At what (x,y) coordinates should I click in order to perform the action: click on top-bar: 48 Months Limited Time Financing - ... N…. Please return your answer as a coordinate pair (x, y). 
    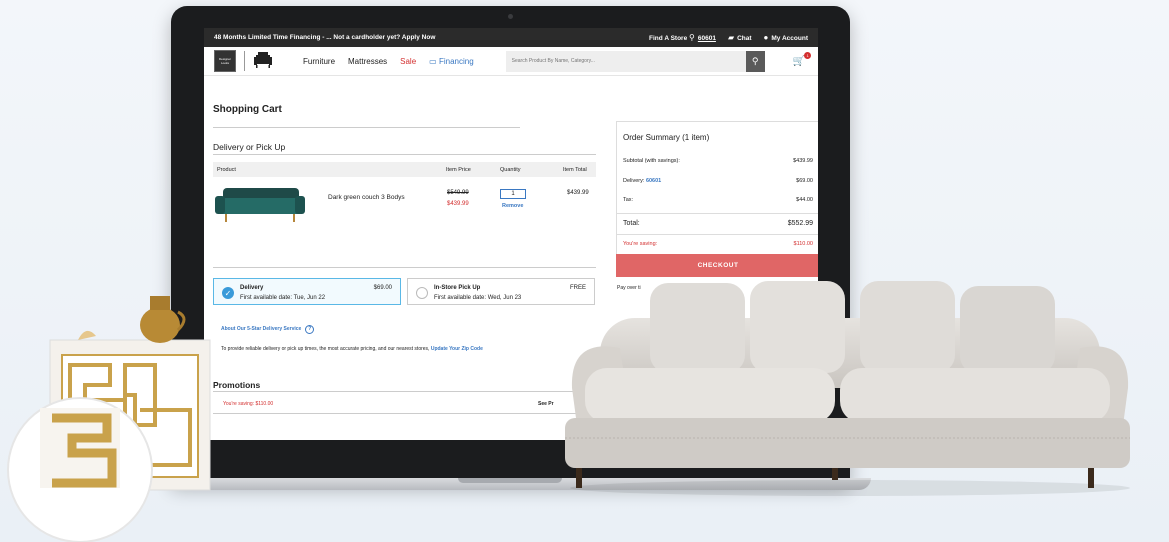
    Looking at the image, I should click on (511, 37).